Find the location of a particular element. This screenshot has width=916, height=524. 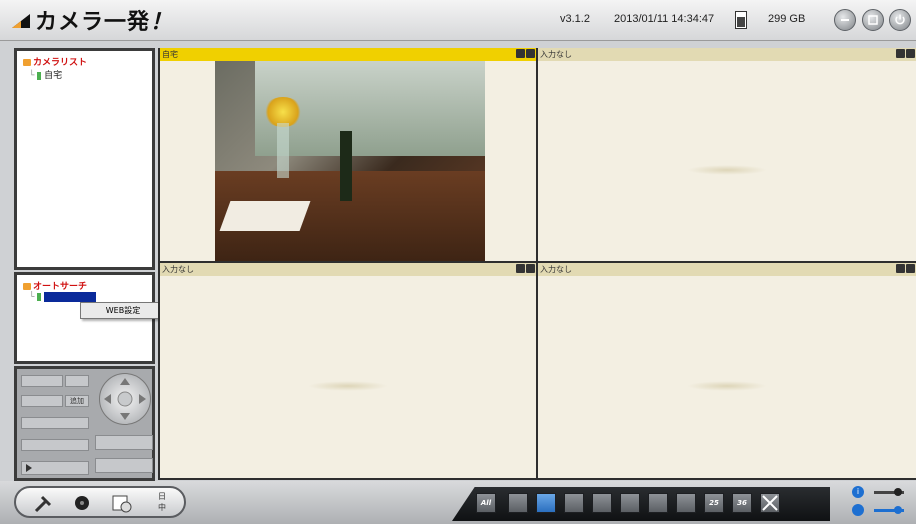

tools-group: 日中 is located at coordinates (100, 502).